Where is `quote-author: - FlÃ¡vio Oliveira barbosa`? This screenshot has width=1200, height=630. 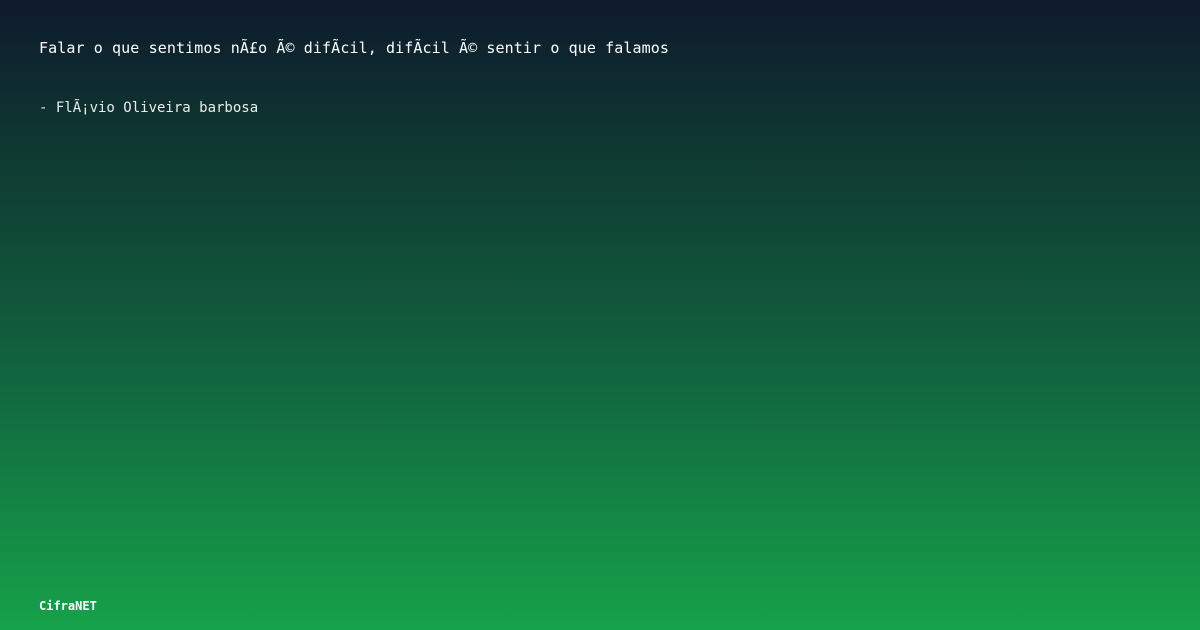
quote-author: - FlÃ¡vio Oliveira barbosa is located at coordinates (149, 108).